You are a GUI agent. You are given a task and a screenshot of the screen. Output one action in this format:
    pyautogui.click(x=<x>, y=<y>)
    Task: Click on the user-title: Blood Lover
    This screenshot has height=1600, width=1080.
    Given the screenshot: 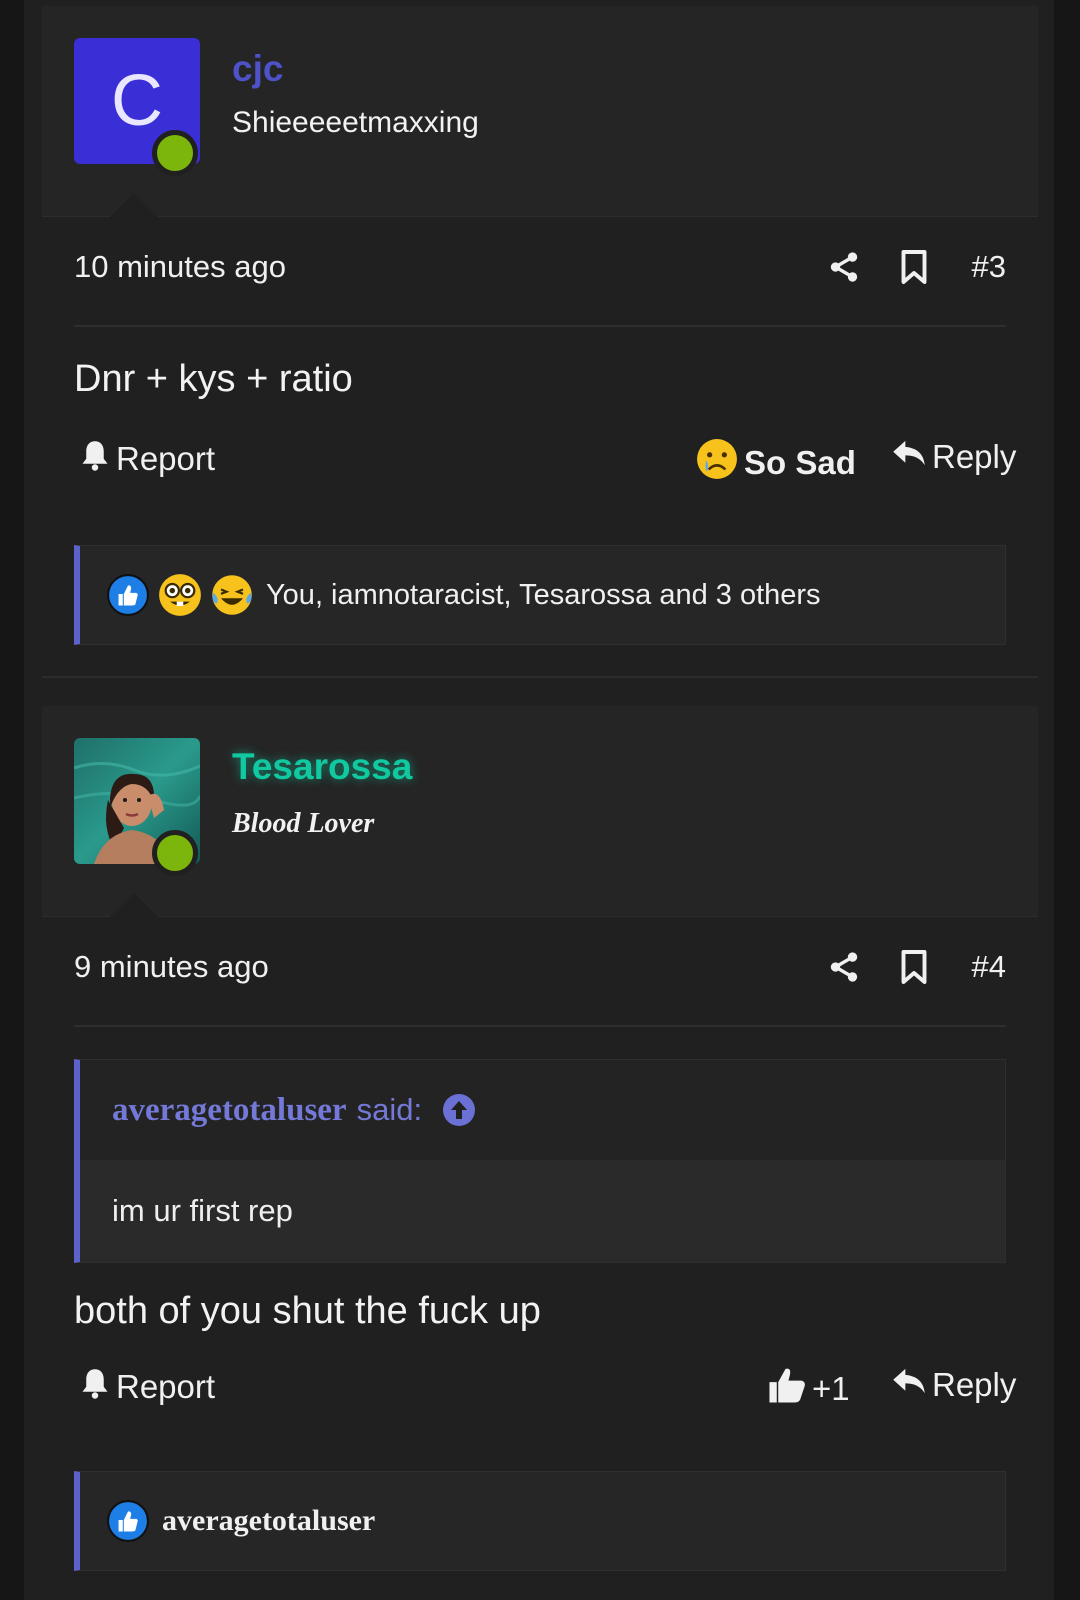 What is the action you would take?
    pyautogui.click(x=303, y=823)
    